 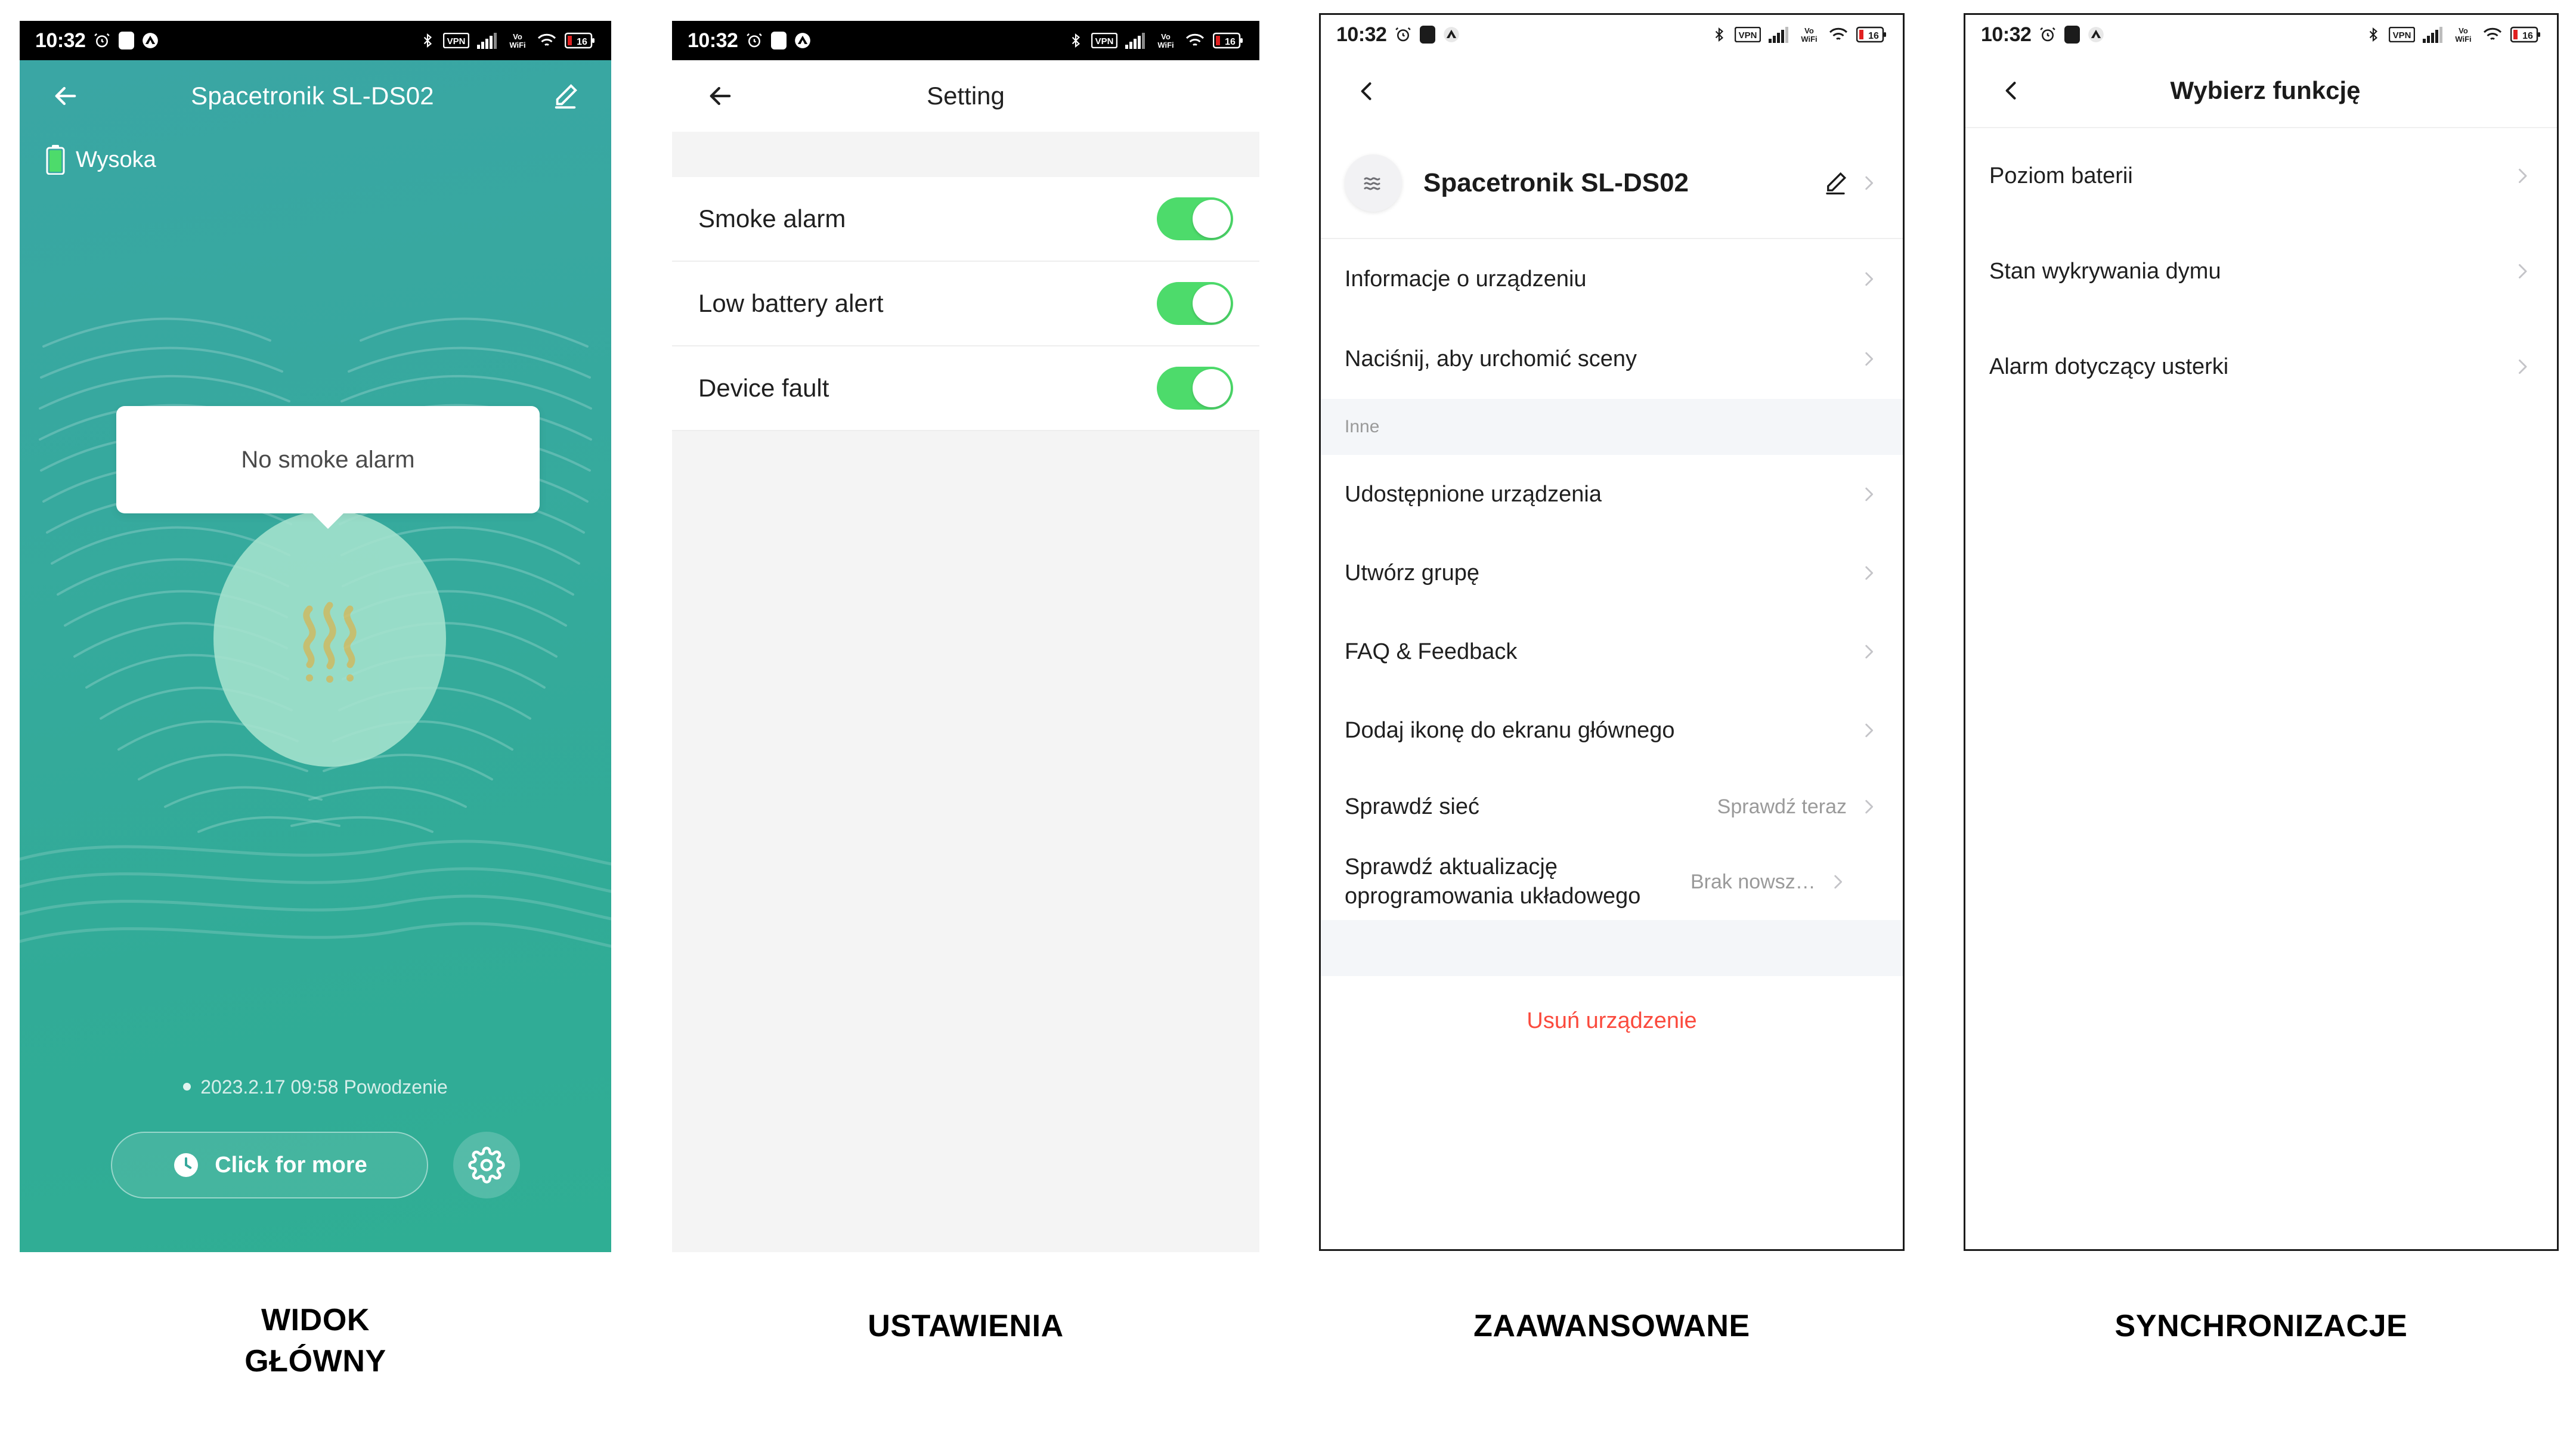 What do you see at coordinates (187, 1087) in the screenshot?
I see `log-bullet-icon` at bounding box center [187, 1087].